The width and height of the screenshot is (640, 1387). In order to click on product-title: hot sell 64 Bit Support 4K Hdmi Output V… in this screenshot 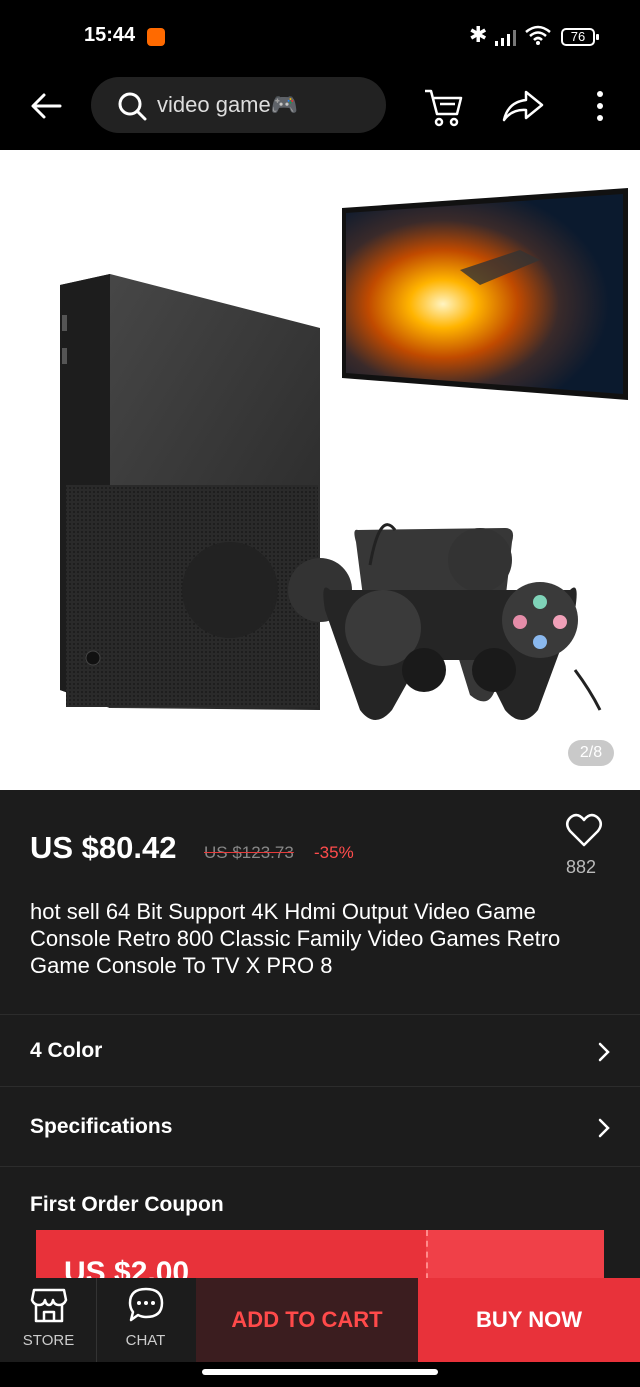, I will do `click(295, 938)`.